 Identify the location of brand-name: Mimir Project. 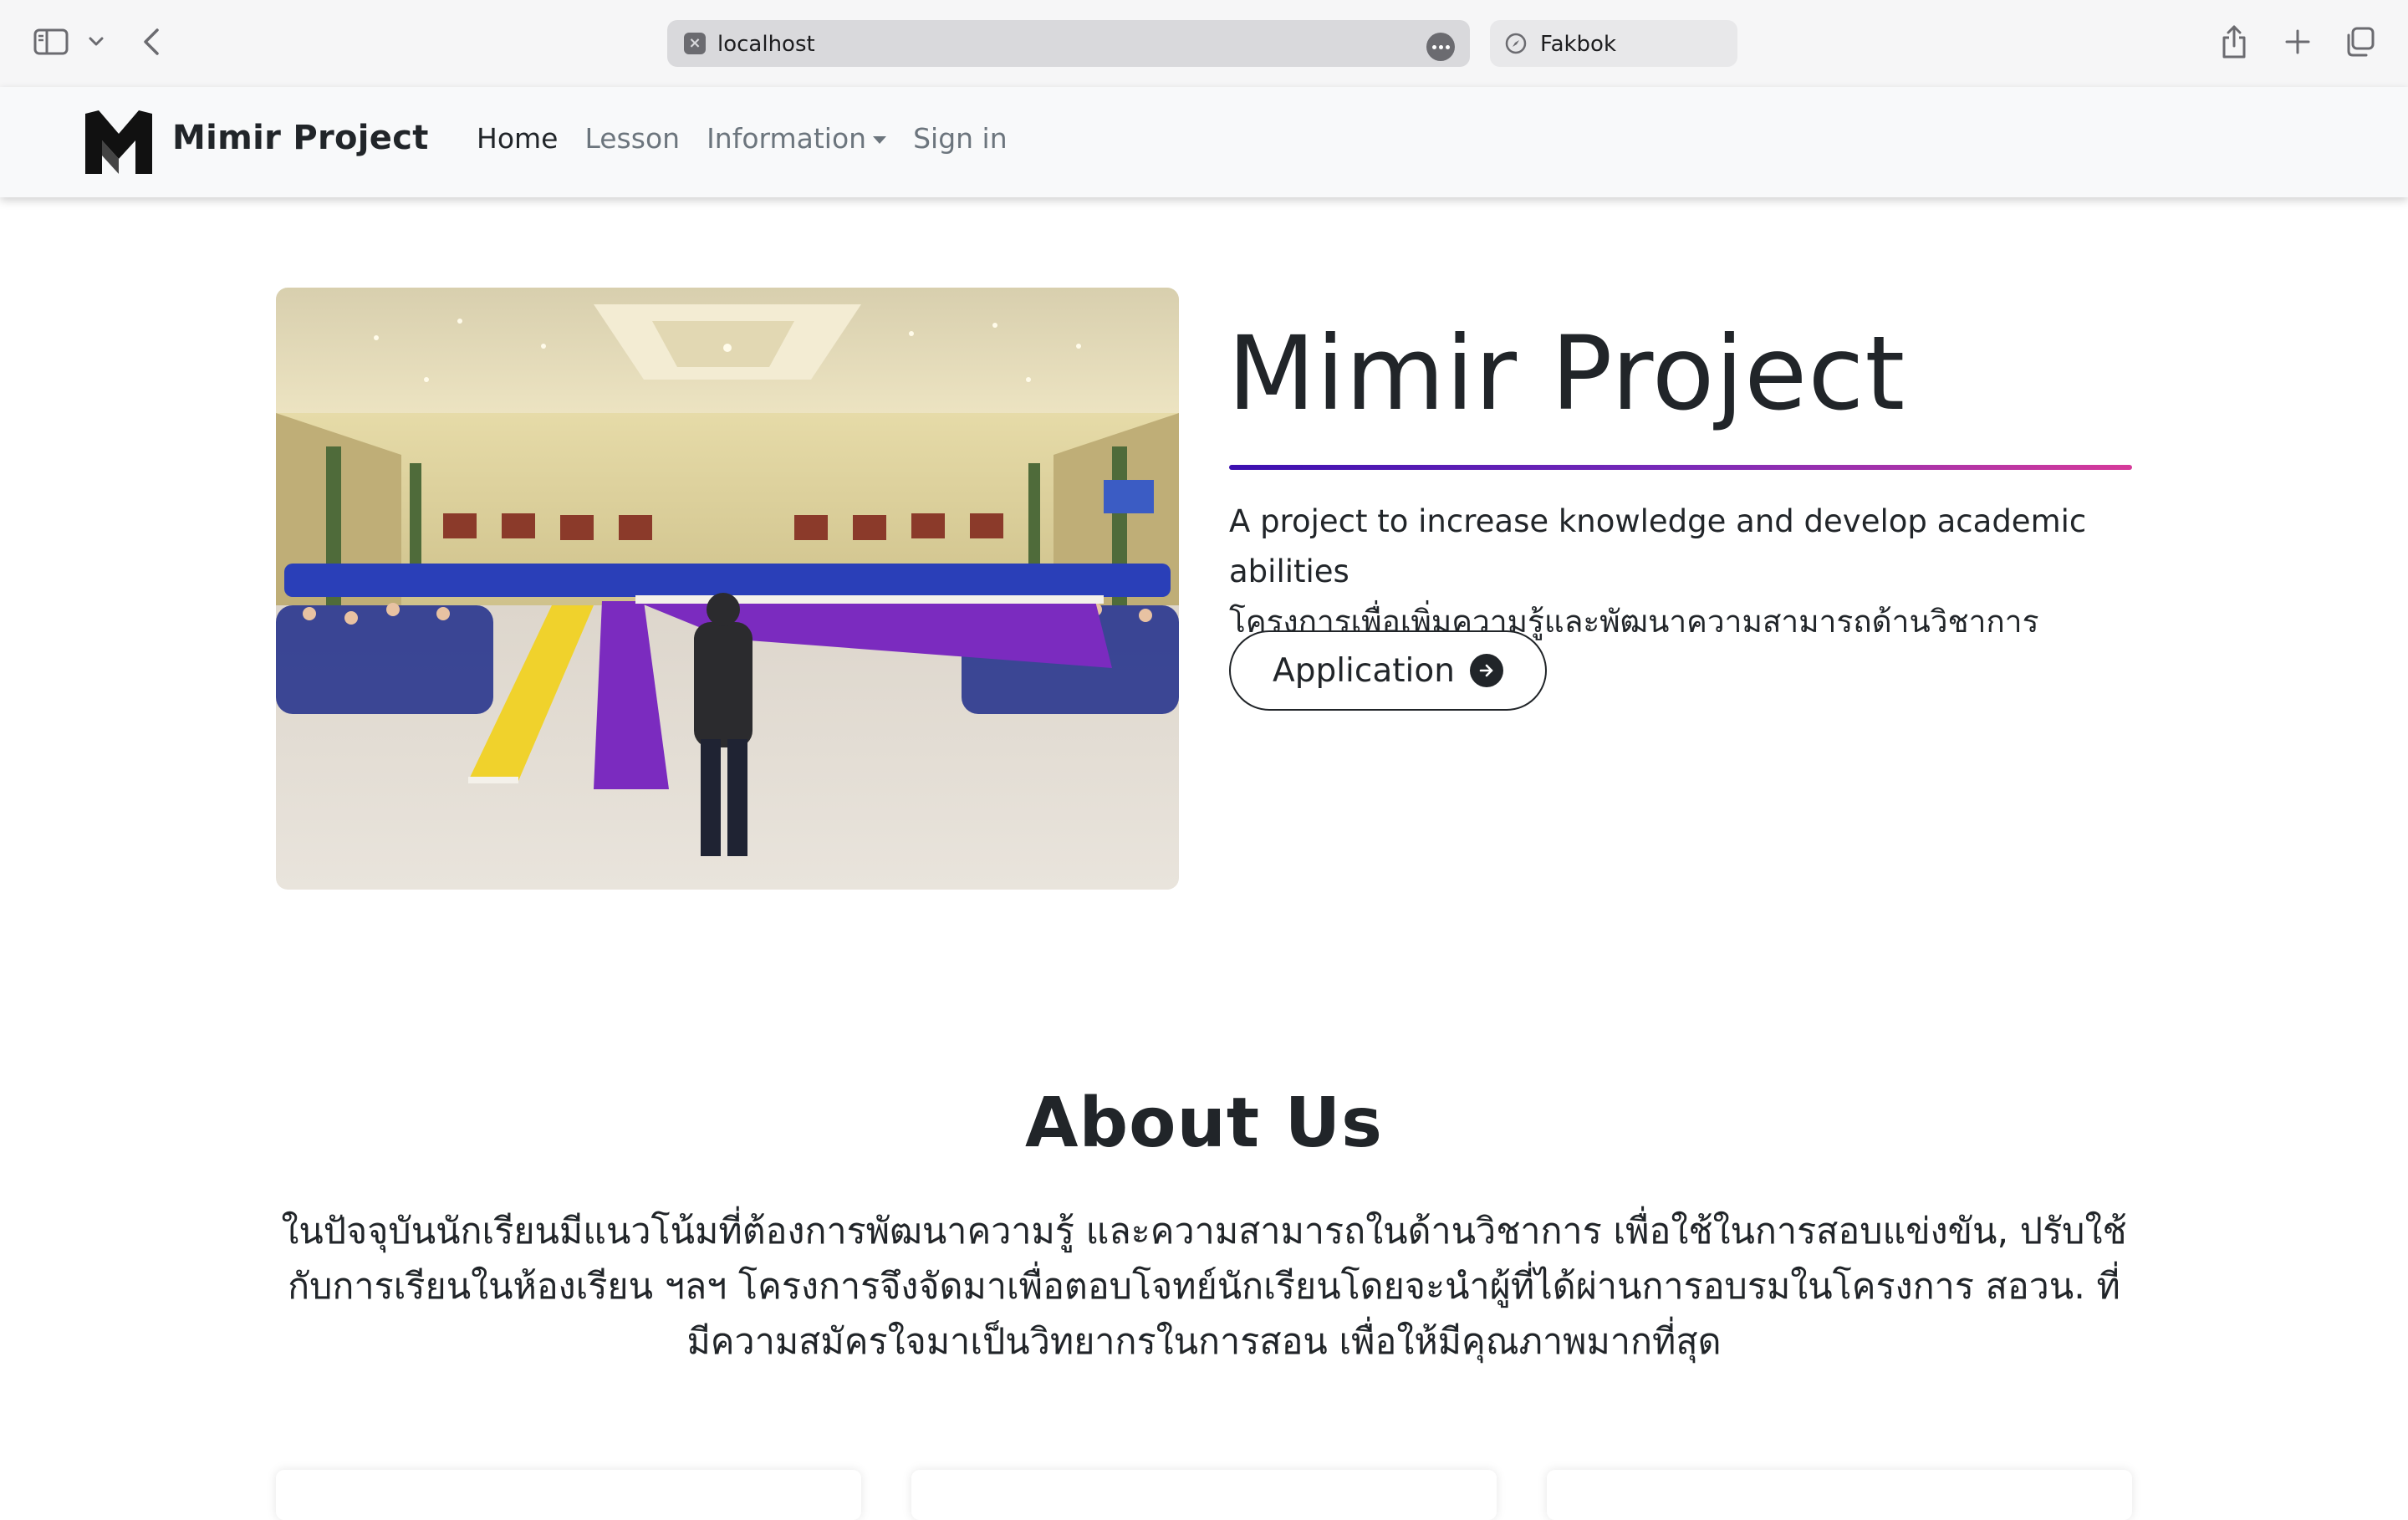
(300, 138).